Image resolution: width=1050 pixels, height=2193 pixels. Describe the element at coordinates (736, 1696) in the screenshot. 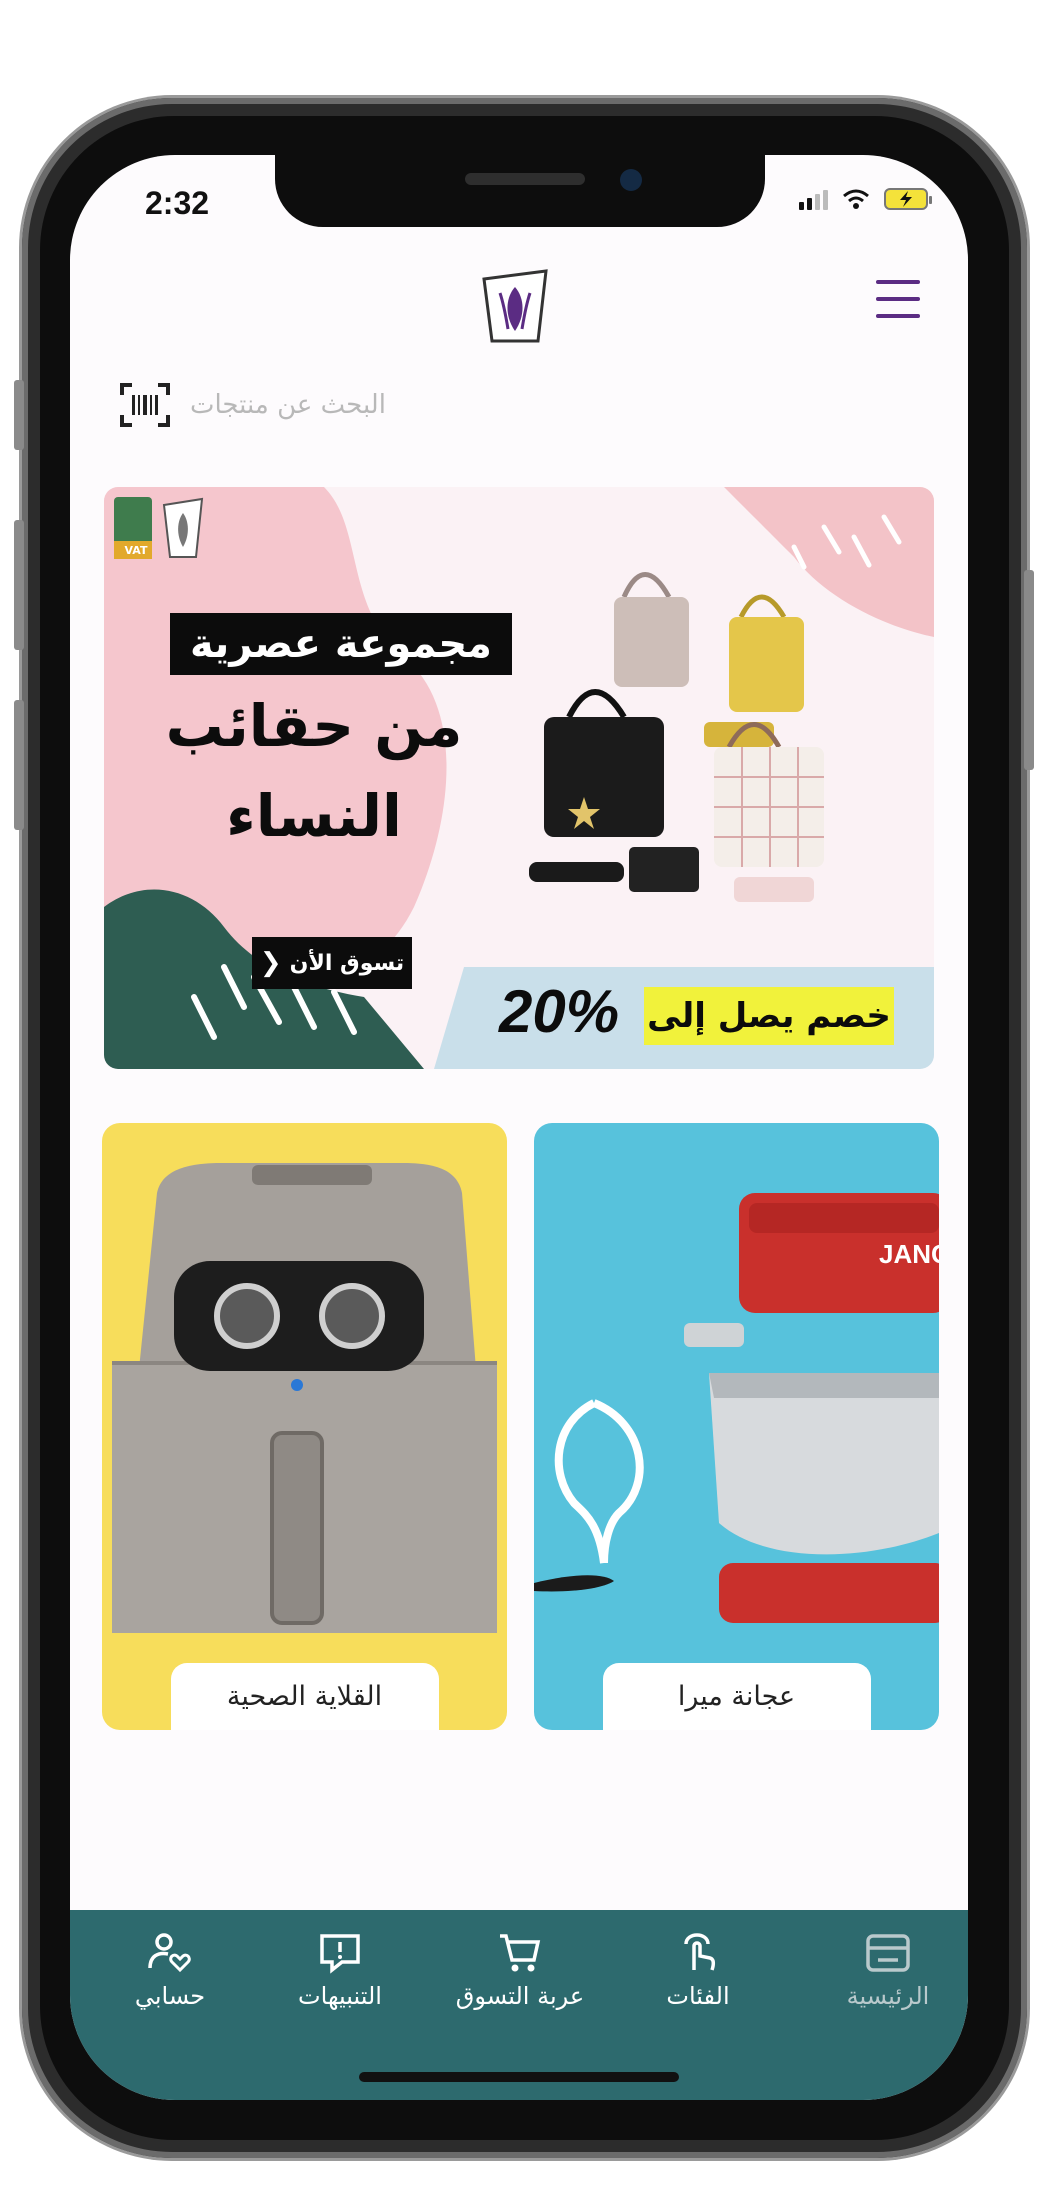

I see `product-card-label: عجانة ميرا` at that location.